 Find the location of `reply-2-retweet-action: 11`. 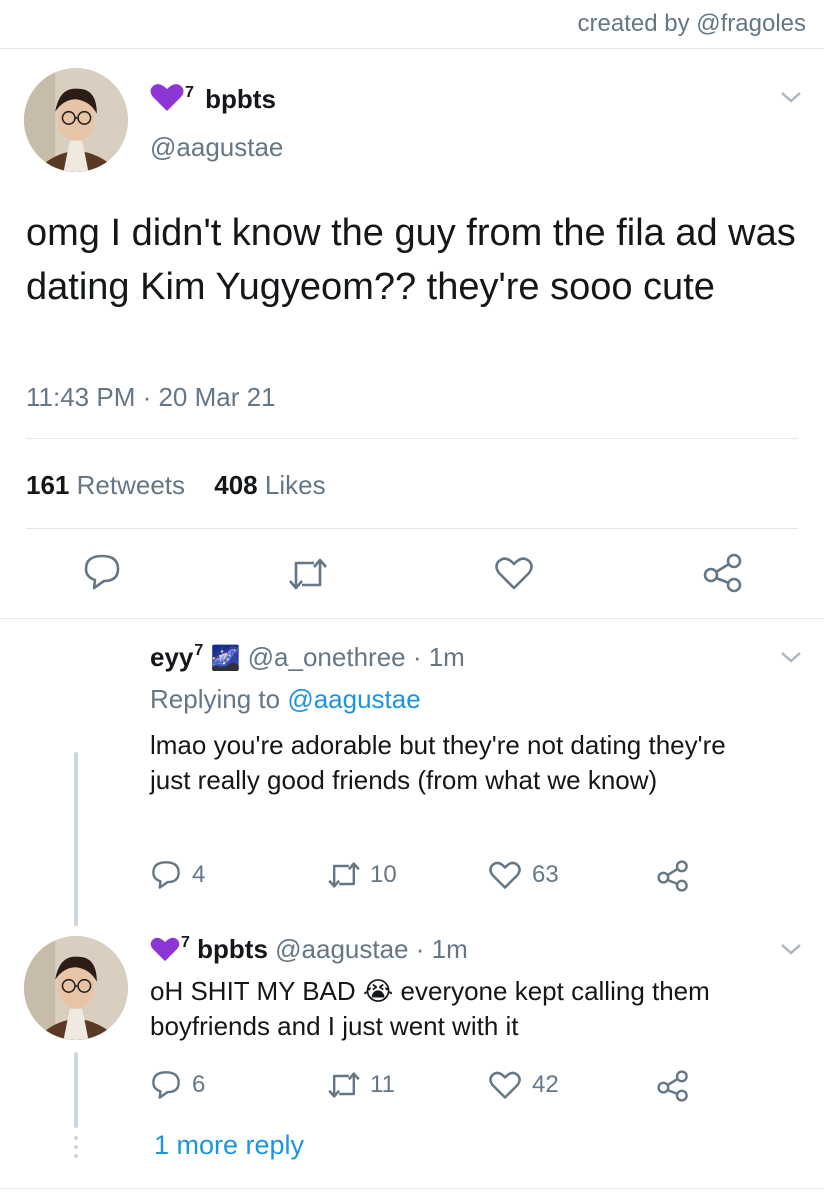

reply-2-retweet-action: 11 is located at coordinates (360, 1085).